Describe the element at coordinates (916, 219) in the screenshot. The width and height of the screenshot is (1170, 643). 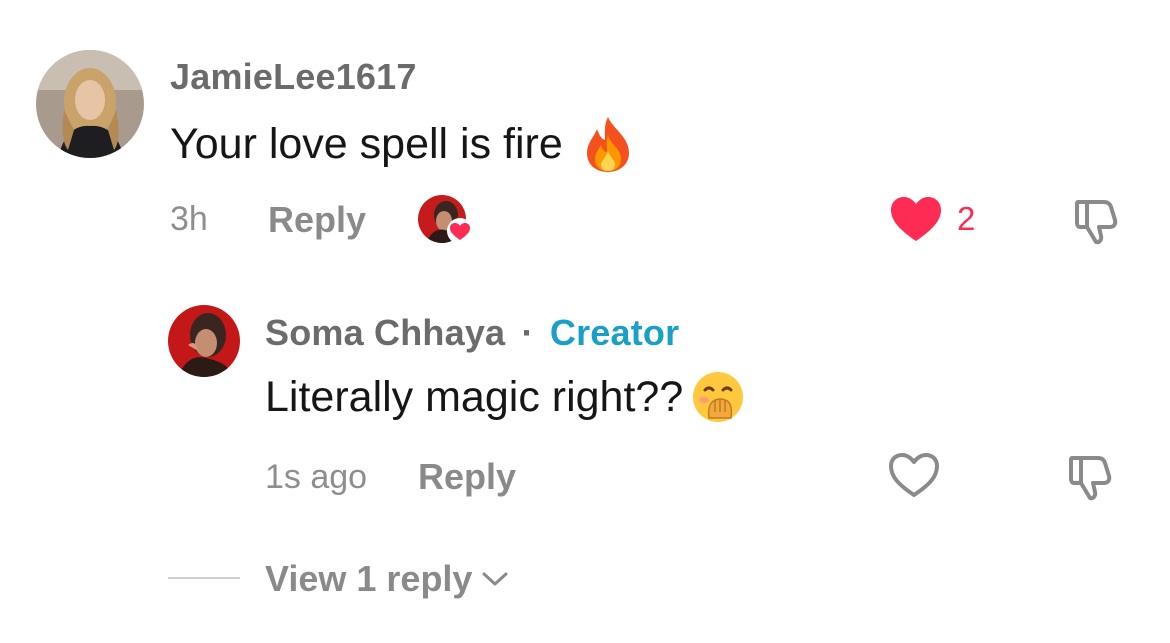
I see `heart-filled-icon` at that location.